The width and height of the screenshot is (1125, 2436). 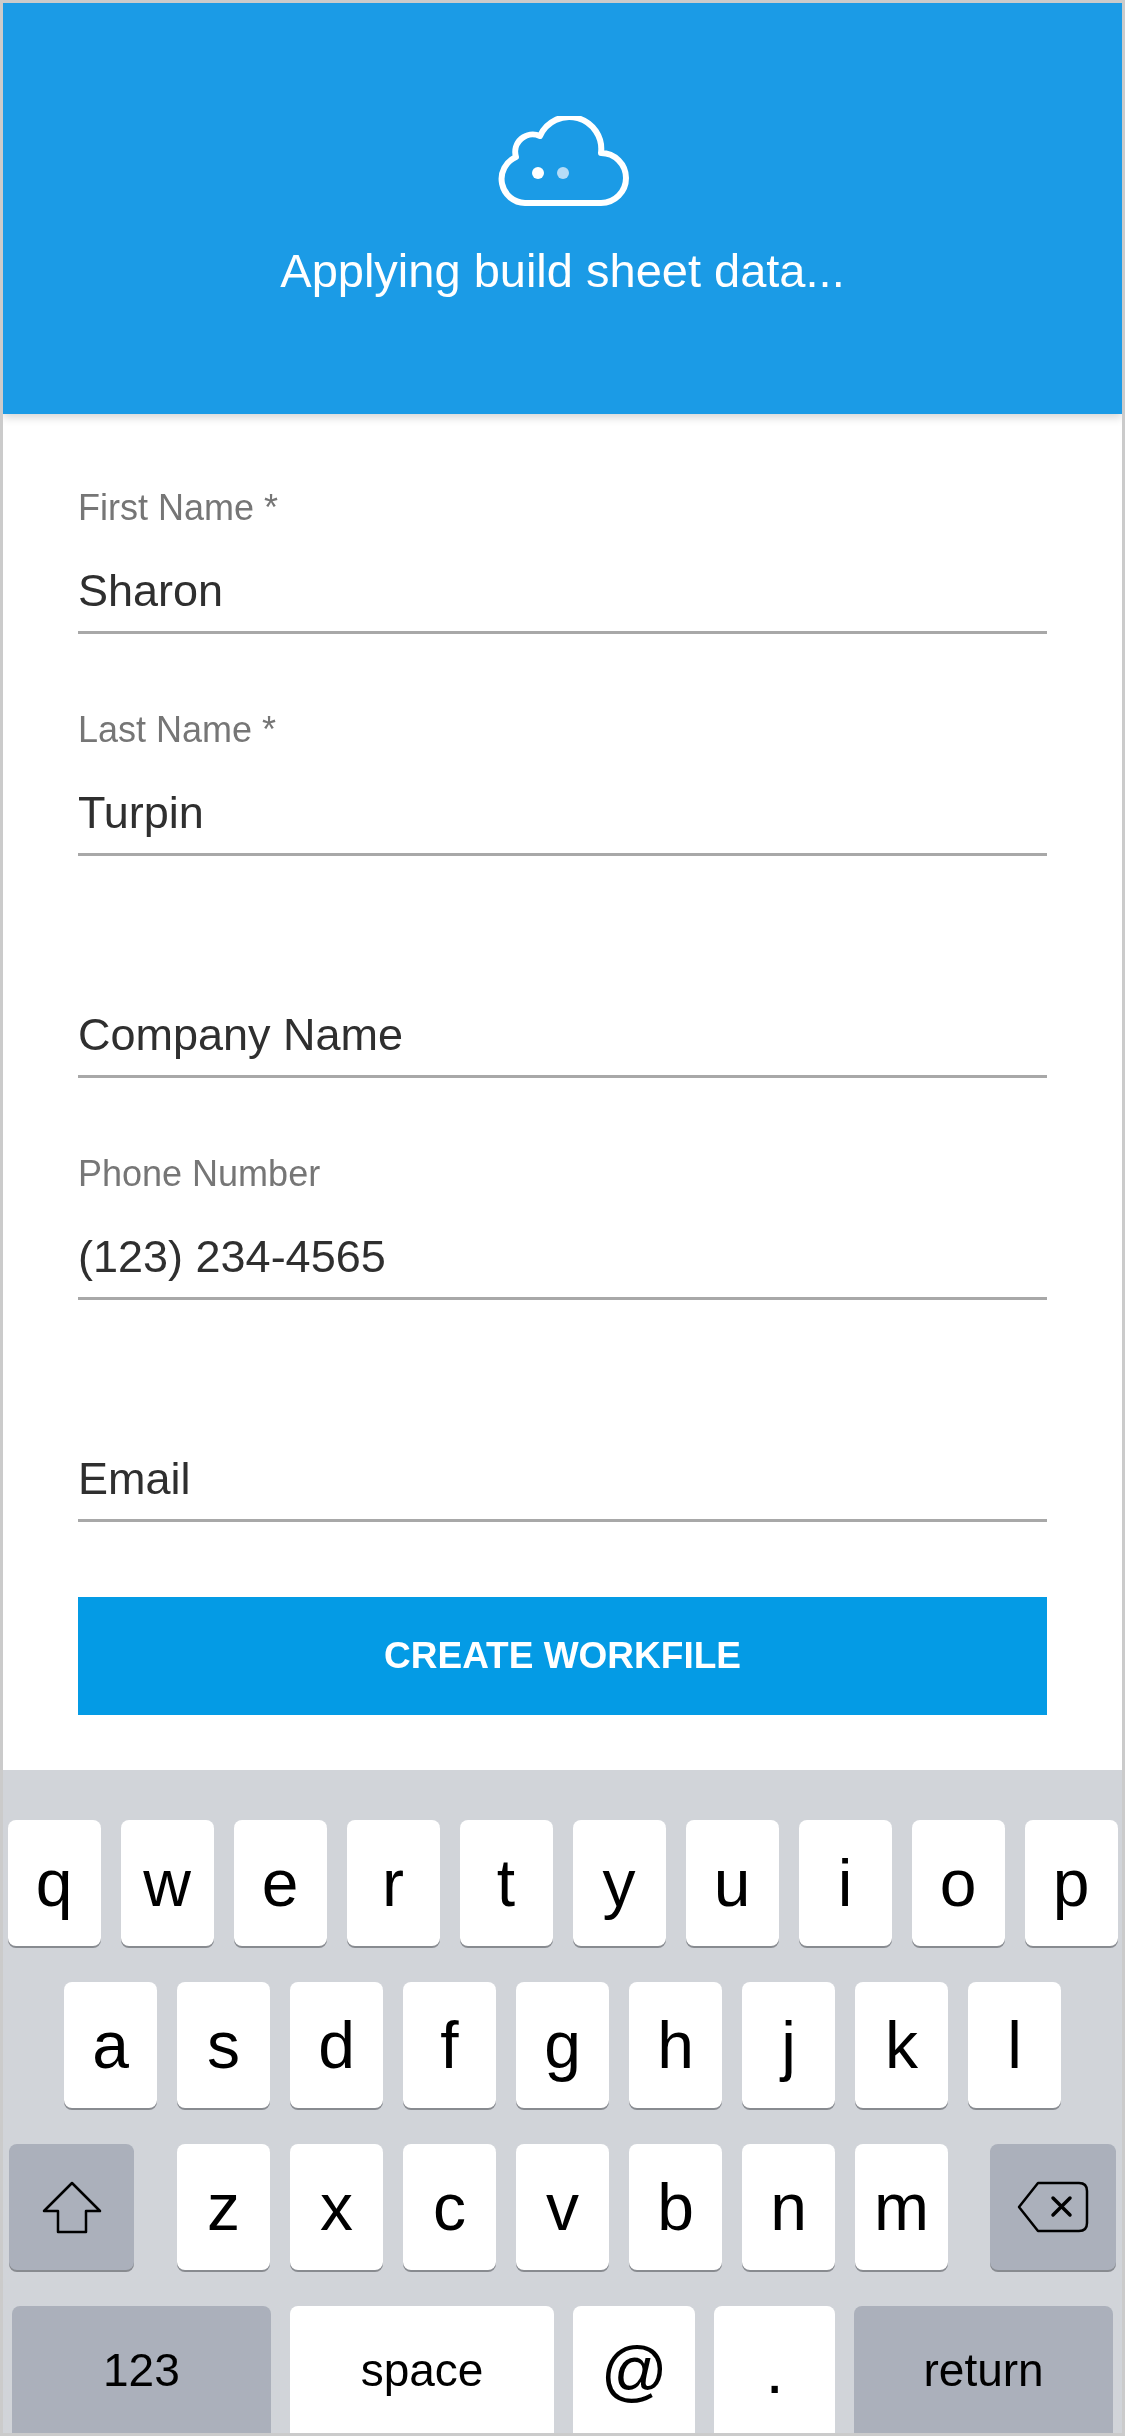 I want to click on delete-key, so click(x=1053, y=2207).